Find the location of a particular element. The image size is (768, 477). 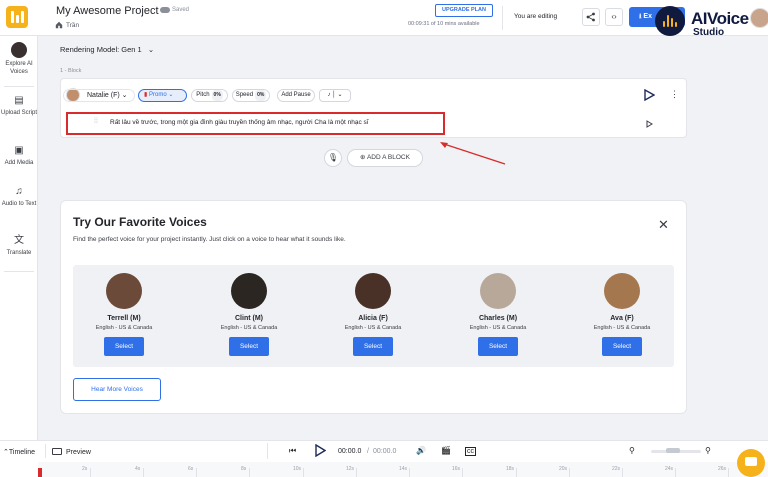

captions-icon: cc is located at coordinates (470, 451).